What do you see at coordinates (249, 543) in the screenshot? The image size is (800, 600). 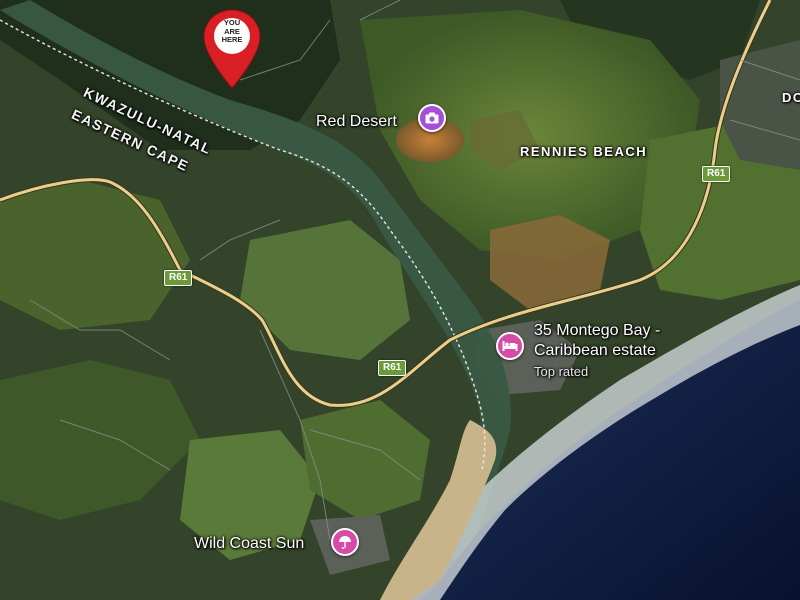 I see `poi-label: Wild Coast Sun` at bounding box center [249, 543].